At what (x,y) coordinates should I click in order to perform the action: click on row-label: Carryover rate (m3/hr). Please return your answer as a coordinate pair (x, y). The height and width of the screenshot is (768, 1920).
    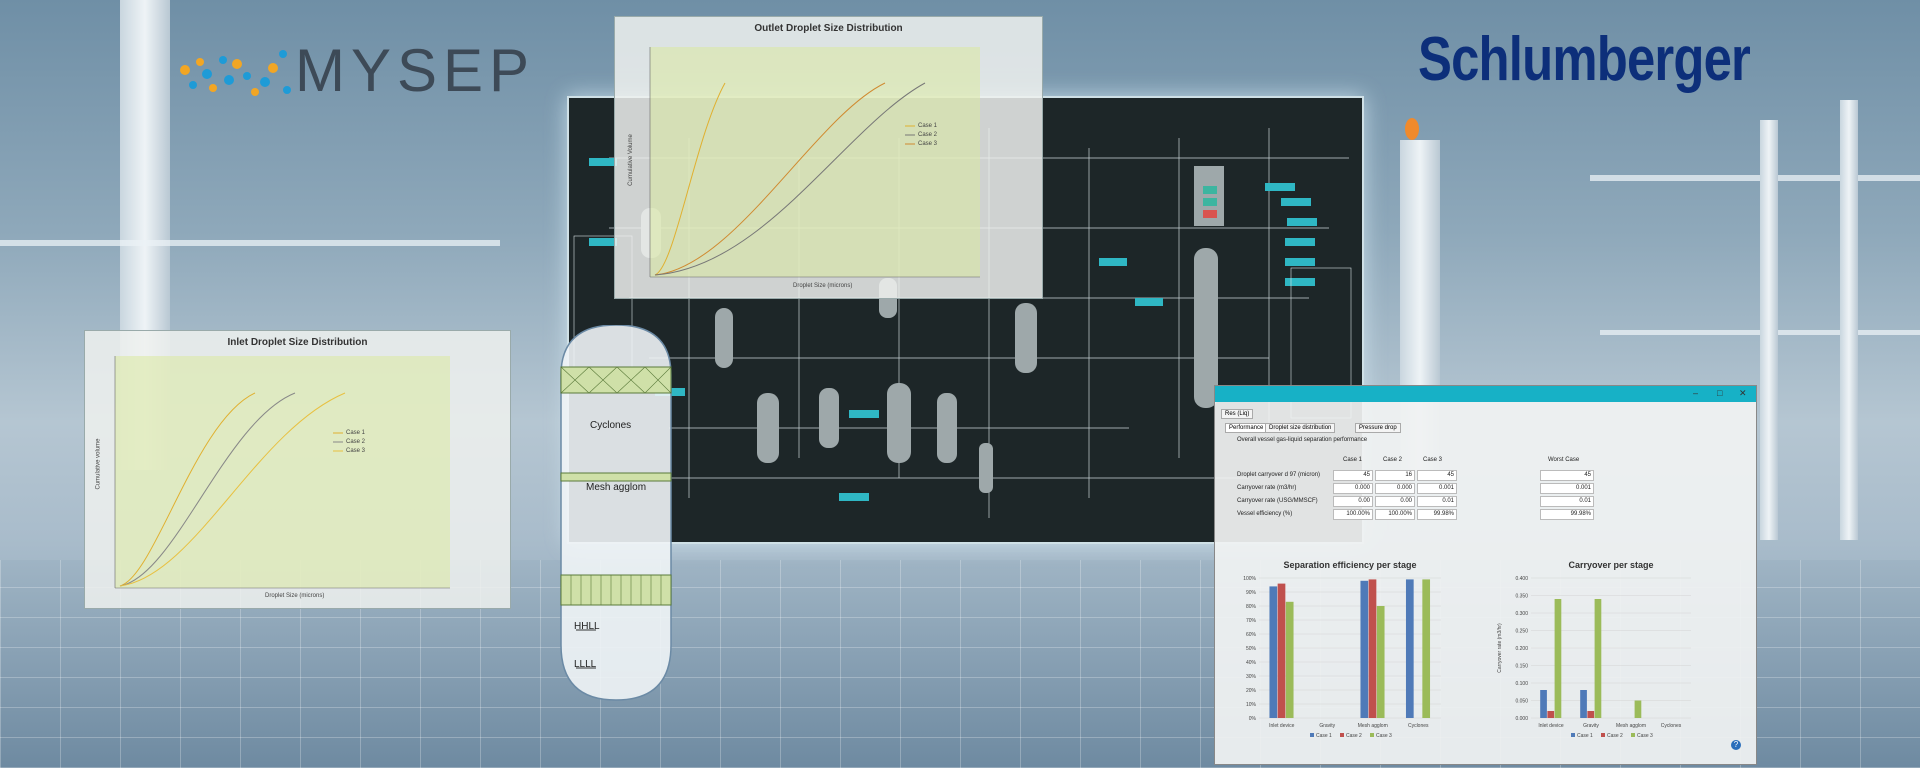
    Looking at the image, I should click on (1267, 488).